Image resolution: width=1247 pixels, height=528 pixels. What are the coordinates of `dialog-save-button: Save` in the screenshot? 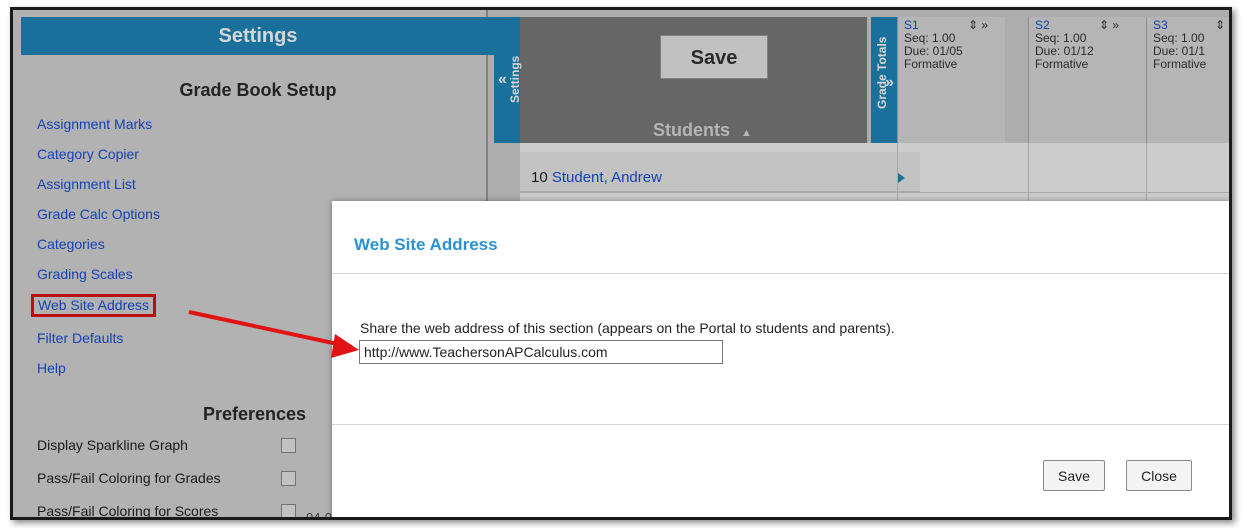 It's located at (1074, 475).